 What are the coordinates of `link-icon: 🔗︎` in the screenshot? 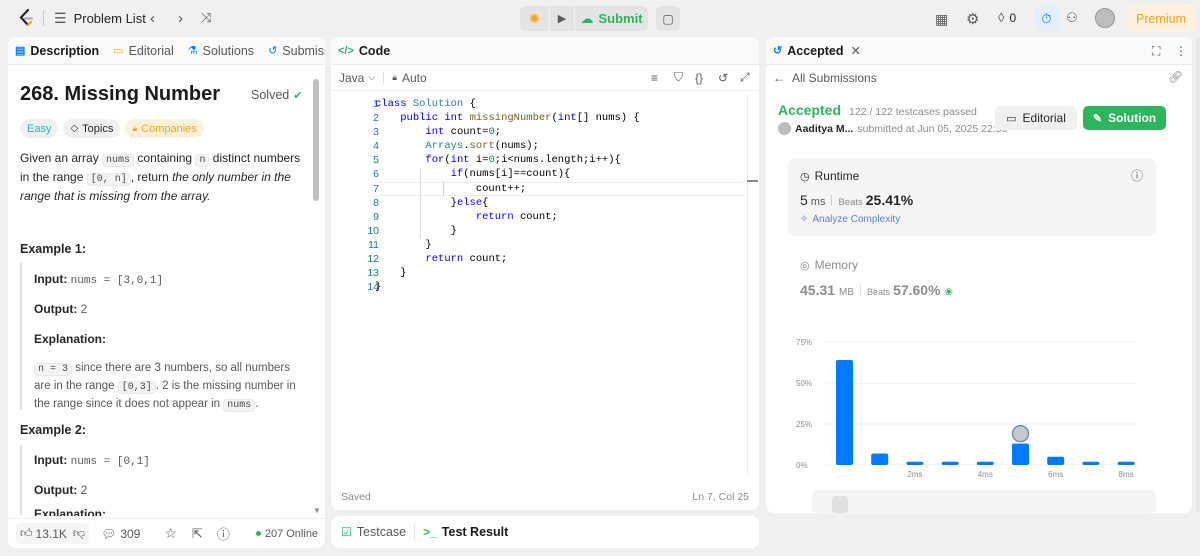 It's located at (1175, 77).